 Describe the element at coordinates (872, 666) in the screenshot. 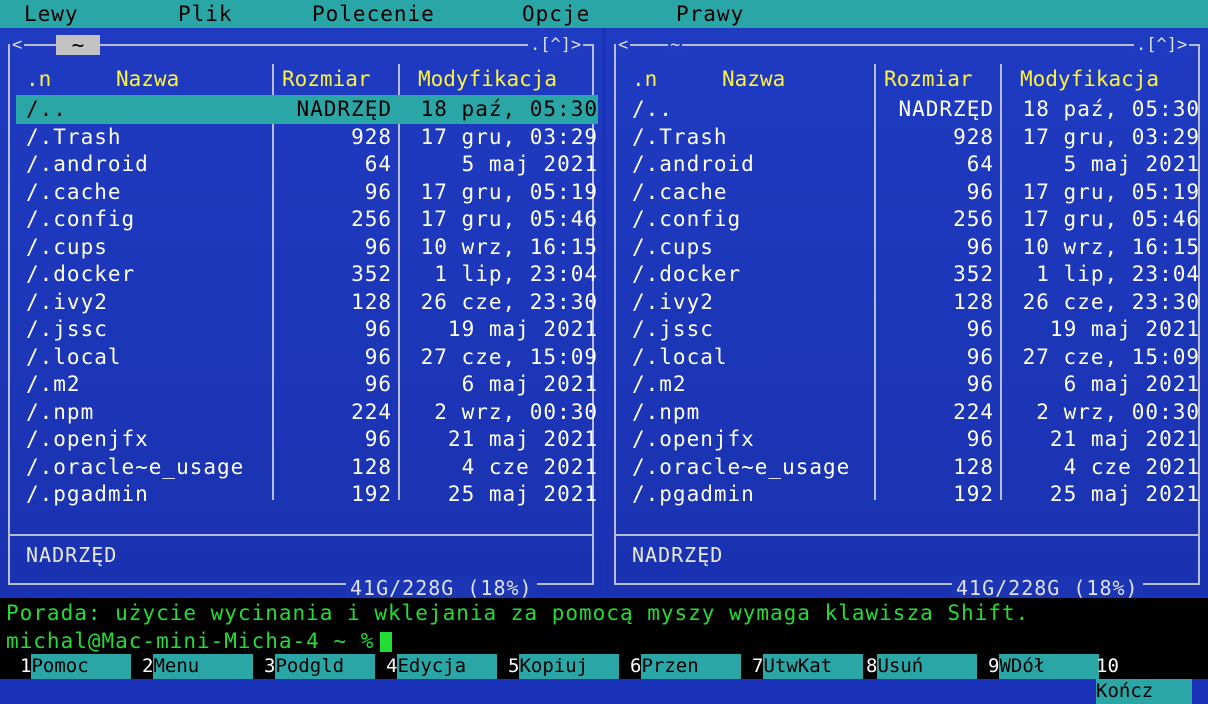

I see `fkey-number: 8` at that location.